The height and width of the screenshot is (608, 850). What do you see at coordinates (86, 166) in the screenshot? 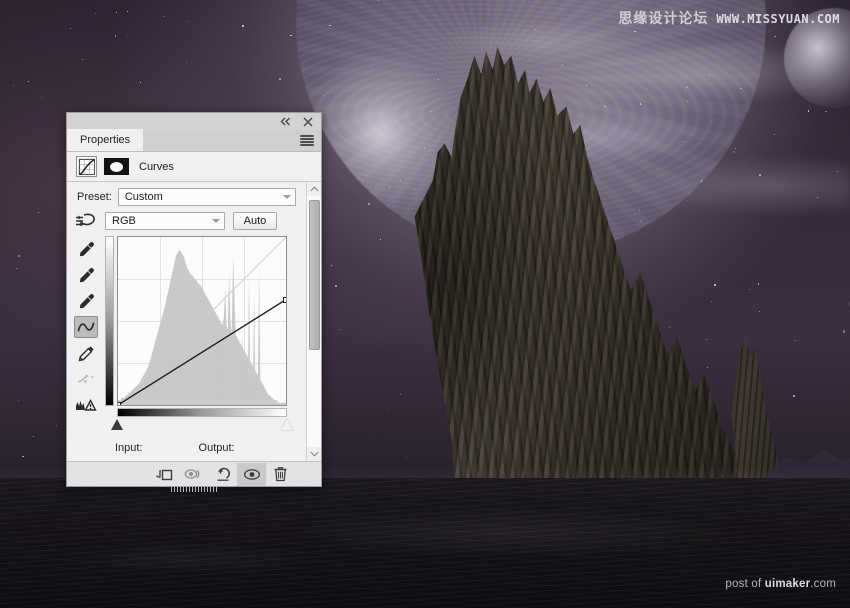
I see `curves-grid-icon` at bounding box center [86, 166].